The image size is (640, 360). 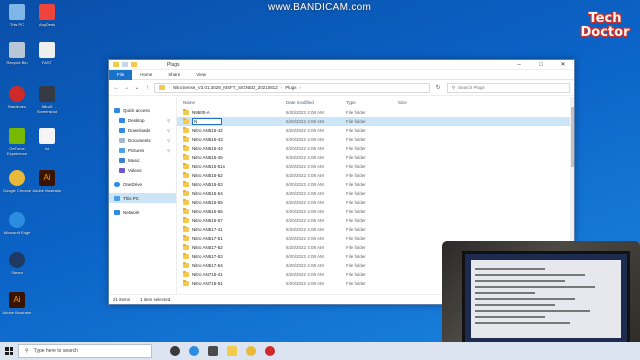 What do you see at coordinates (17, 263) in the screenshot?
I see `desktop-icon-steam: Steam` at bounding box center [17, 263].